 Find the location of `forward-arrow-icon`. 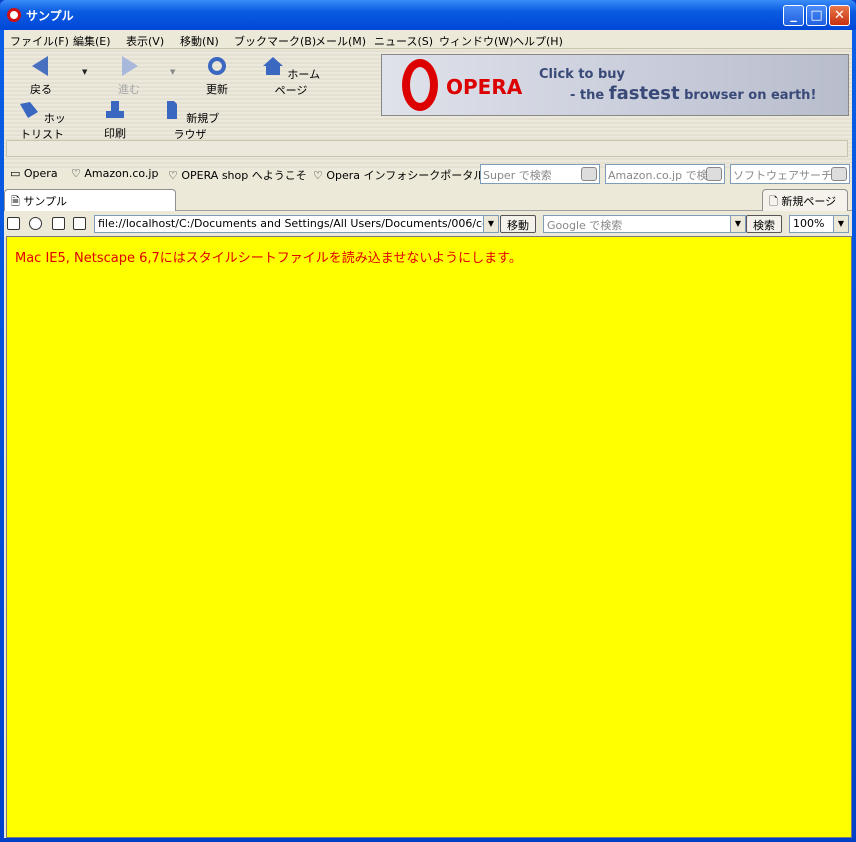

forward-arrow-icon is located at coordinates (130, 66).